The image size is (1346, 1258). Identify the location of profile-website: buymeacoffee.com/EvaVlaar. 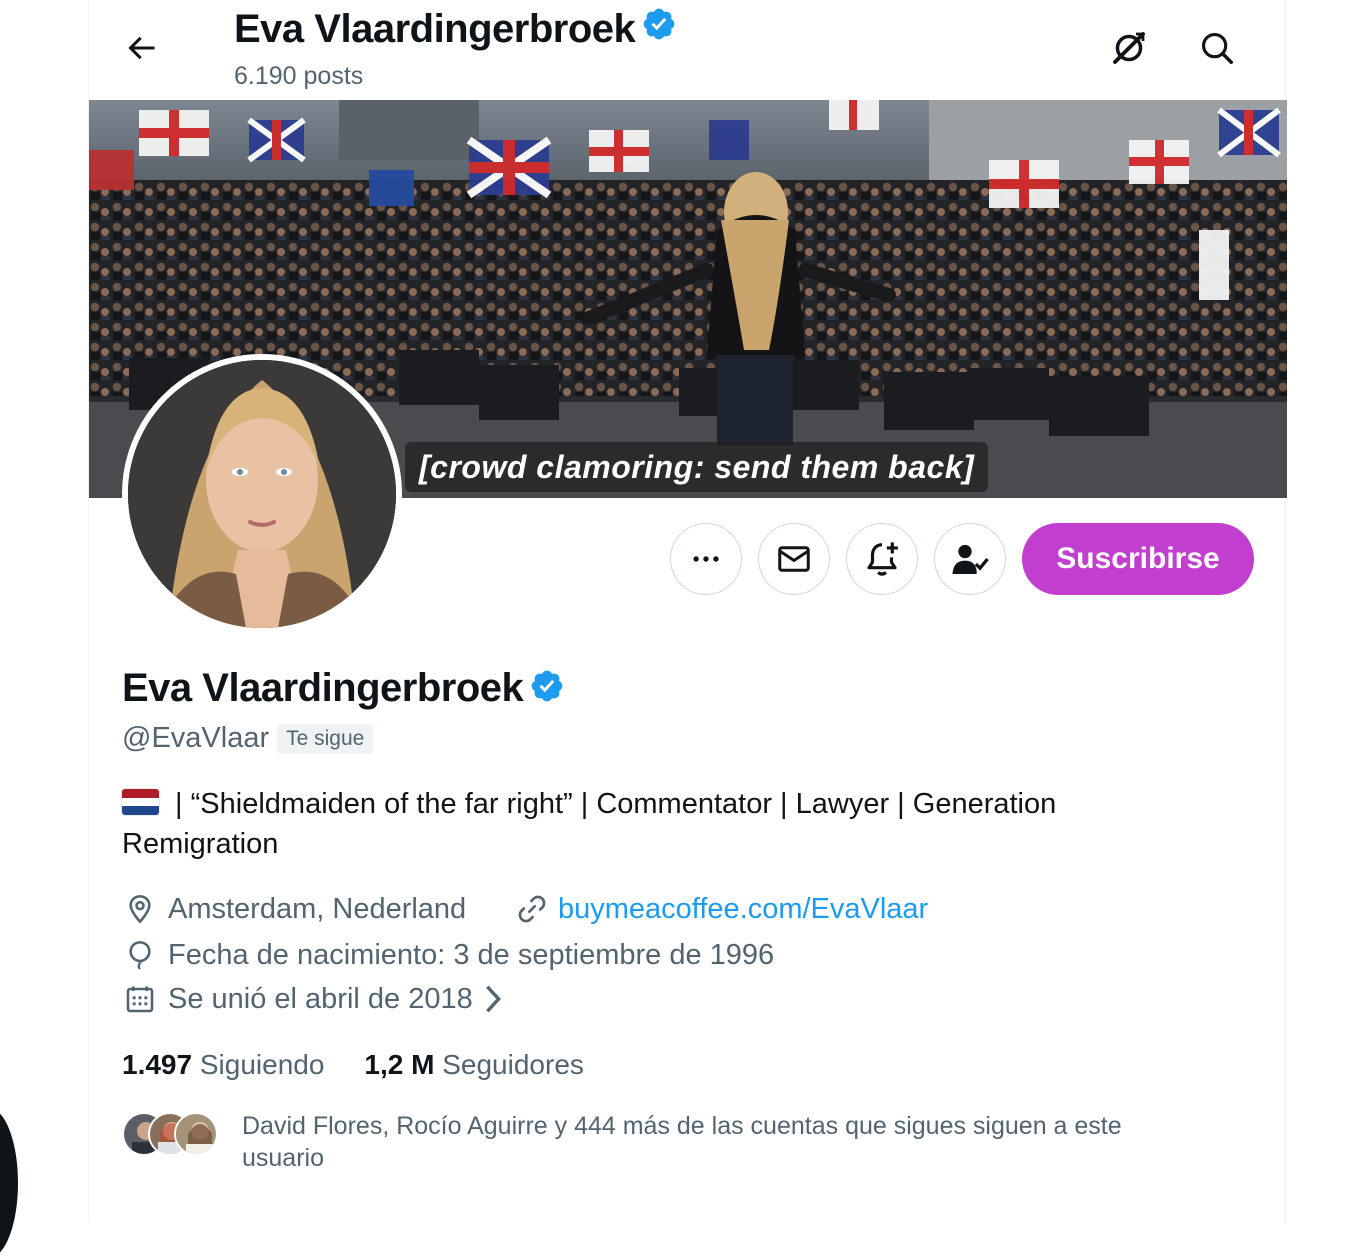
(721, 909).